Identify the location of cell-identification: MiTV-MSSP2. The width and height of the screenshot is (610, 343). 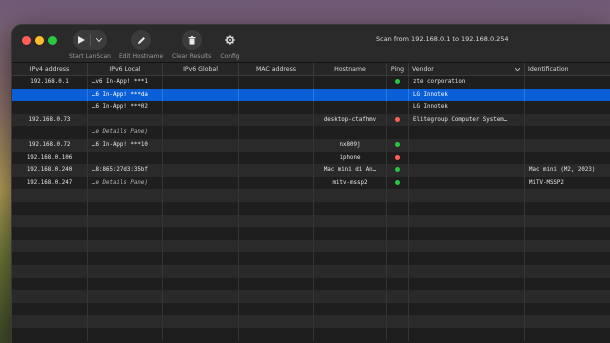
(546, 182).